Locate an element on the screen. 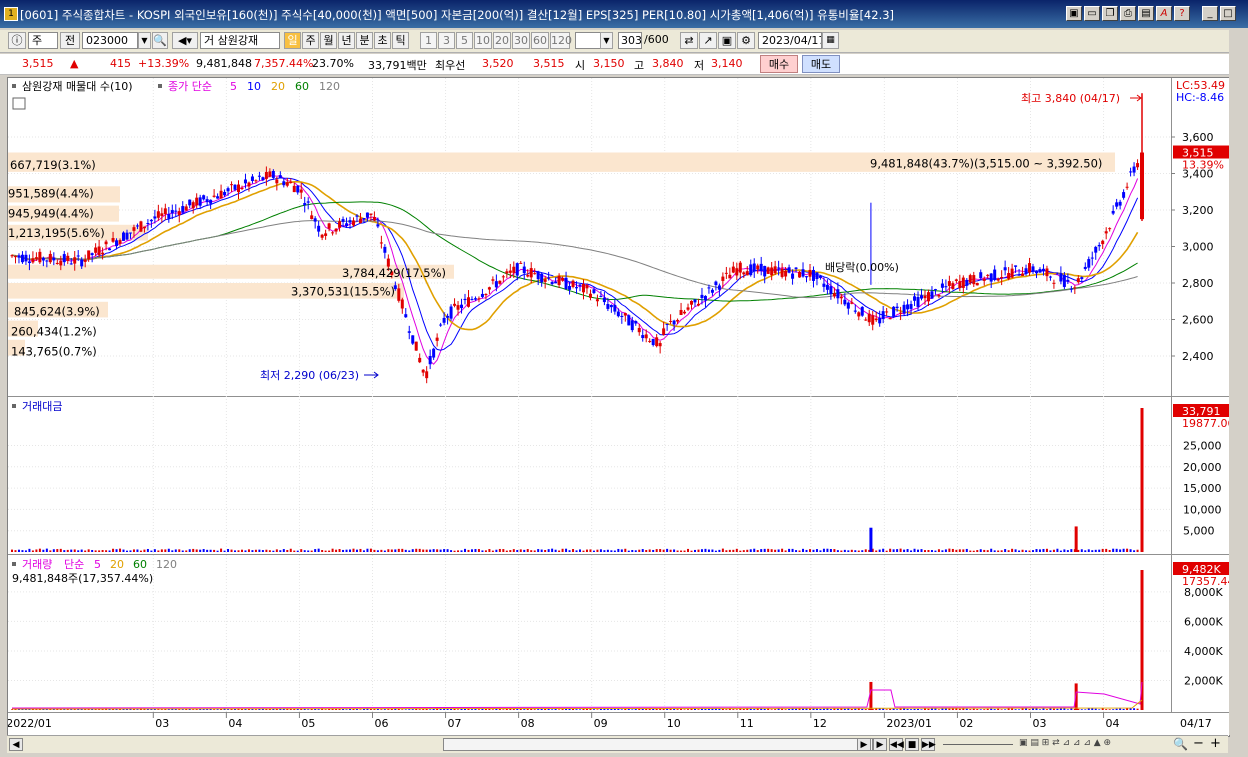  date-input: 2023/04/17 is located at coordinates (790, 40).